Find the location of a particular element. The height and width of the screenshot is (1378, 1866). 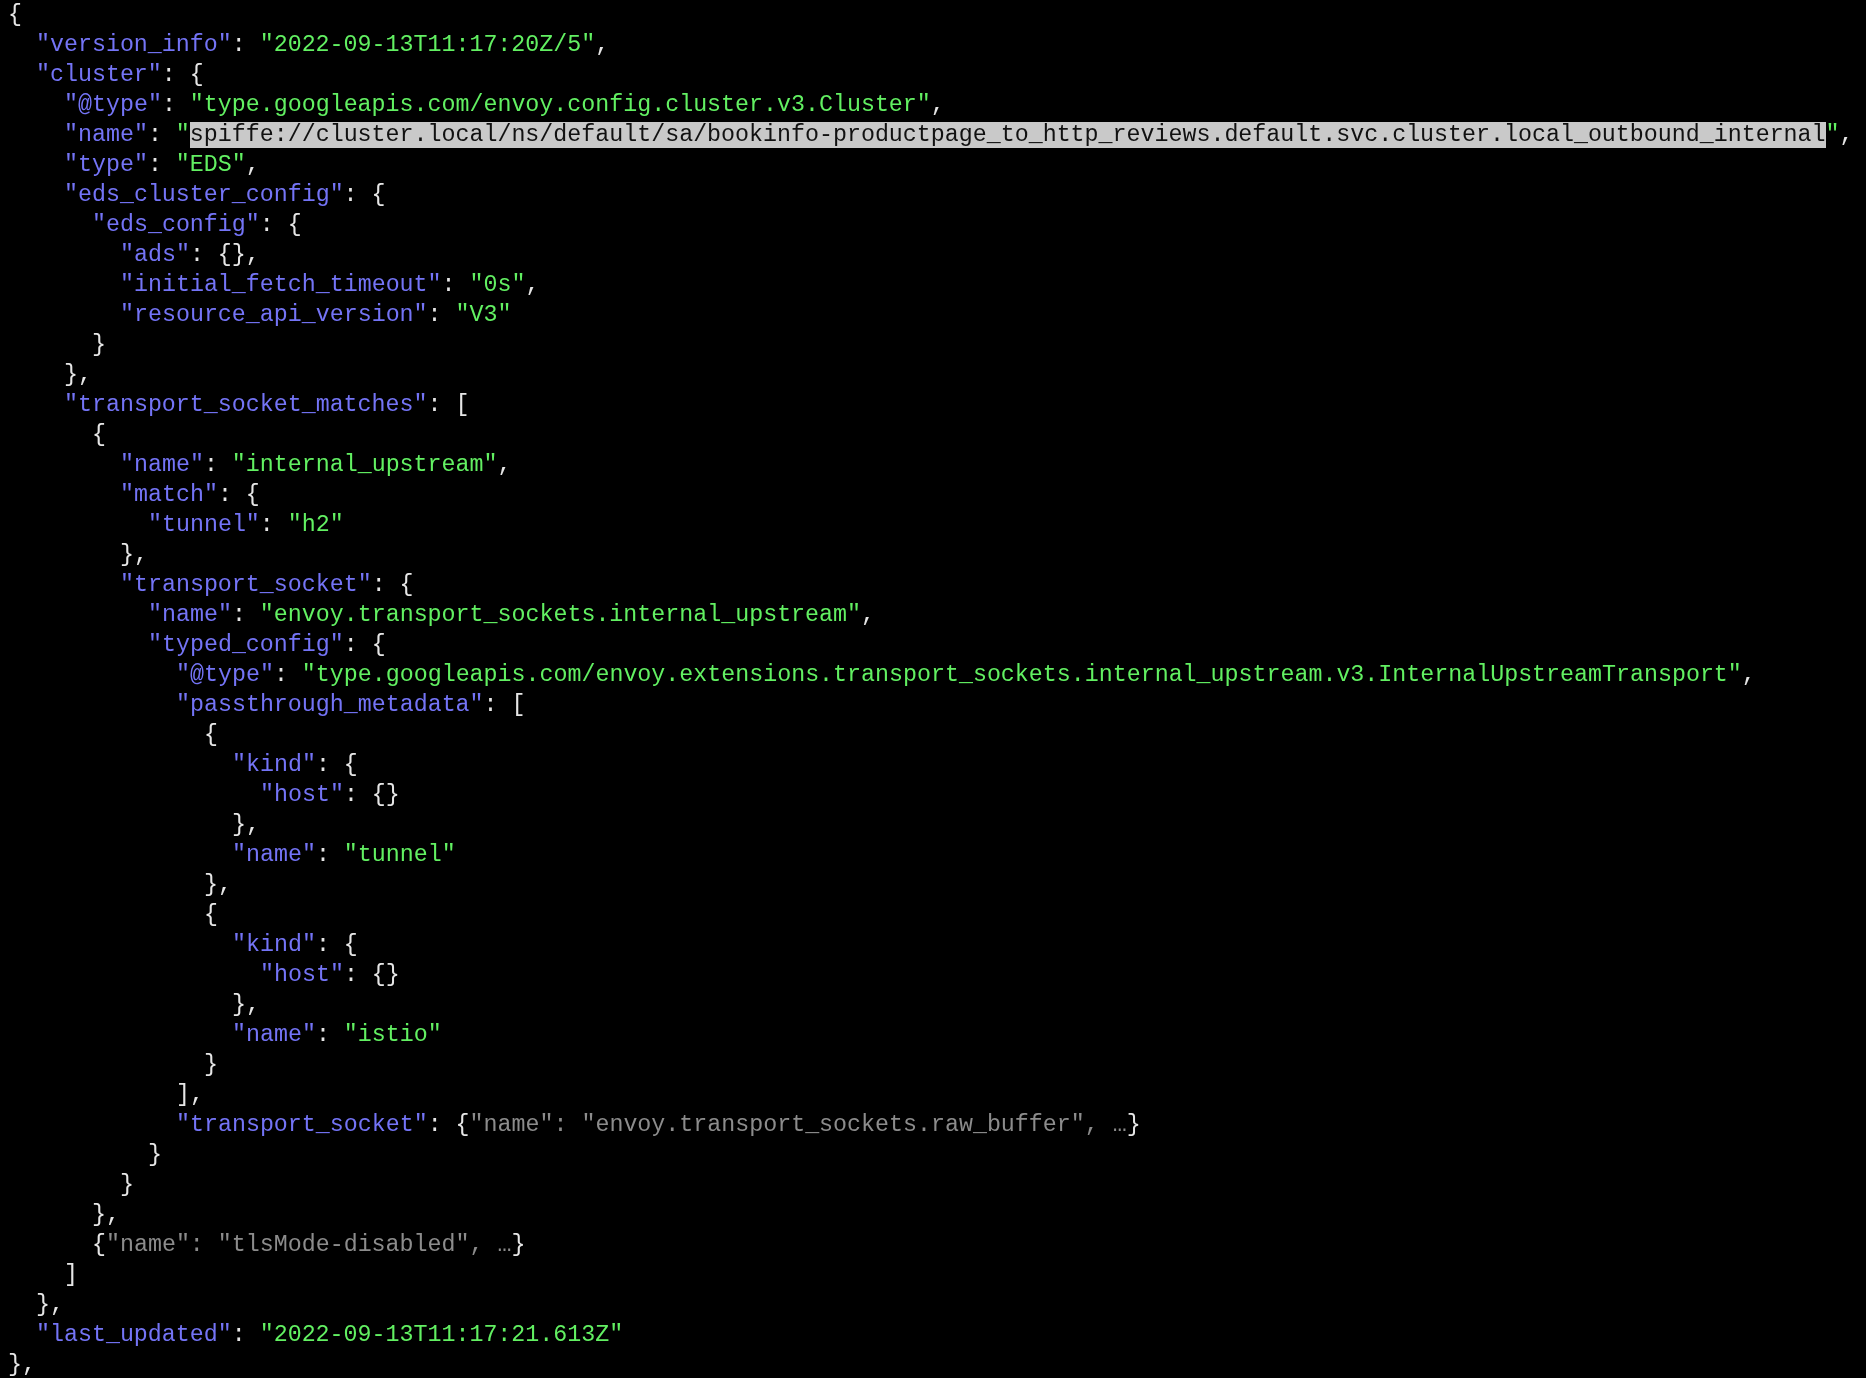

code-line: "@type": "type.googleapis.com/envoy.extensions.transport_sockets.internal_upstream.v3.InternalUpstreamTransport", is located at coordinates (966, 675).